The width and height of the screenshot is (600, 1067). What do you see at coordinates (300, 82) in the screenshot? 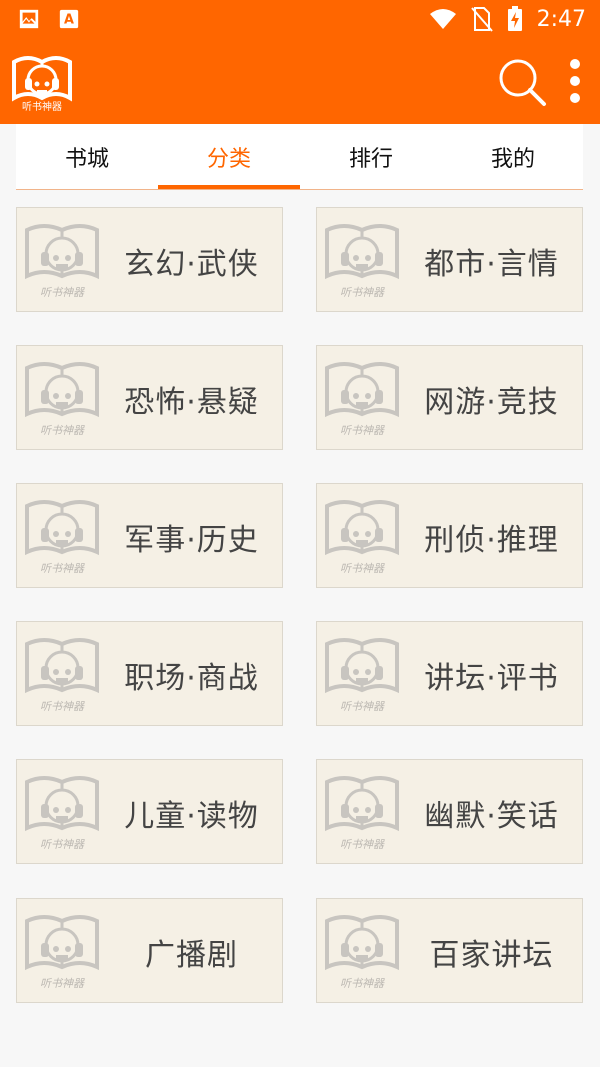
I see `app-bar: 听书神器` at bounding box center [300, 82].